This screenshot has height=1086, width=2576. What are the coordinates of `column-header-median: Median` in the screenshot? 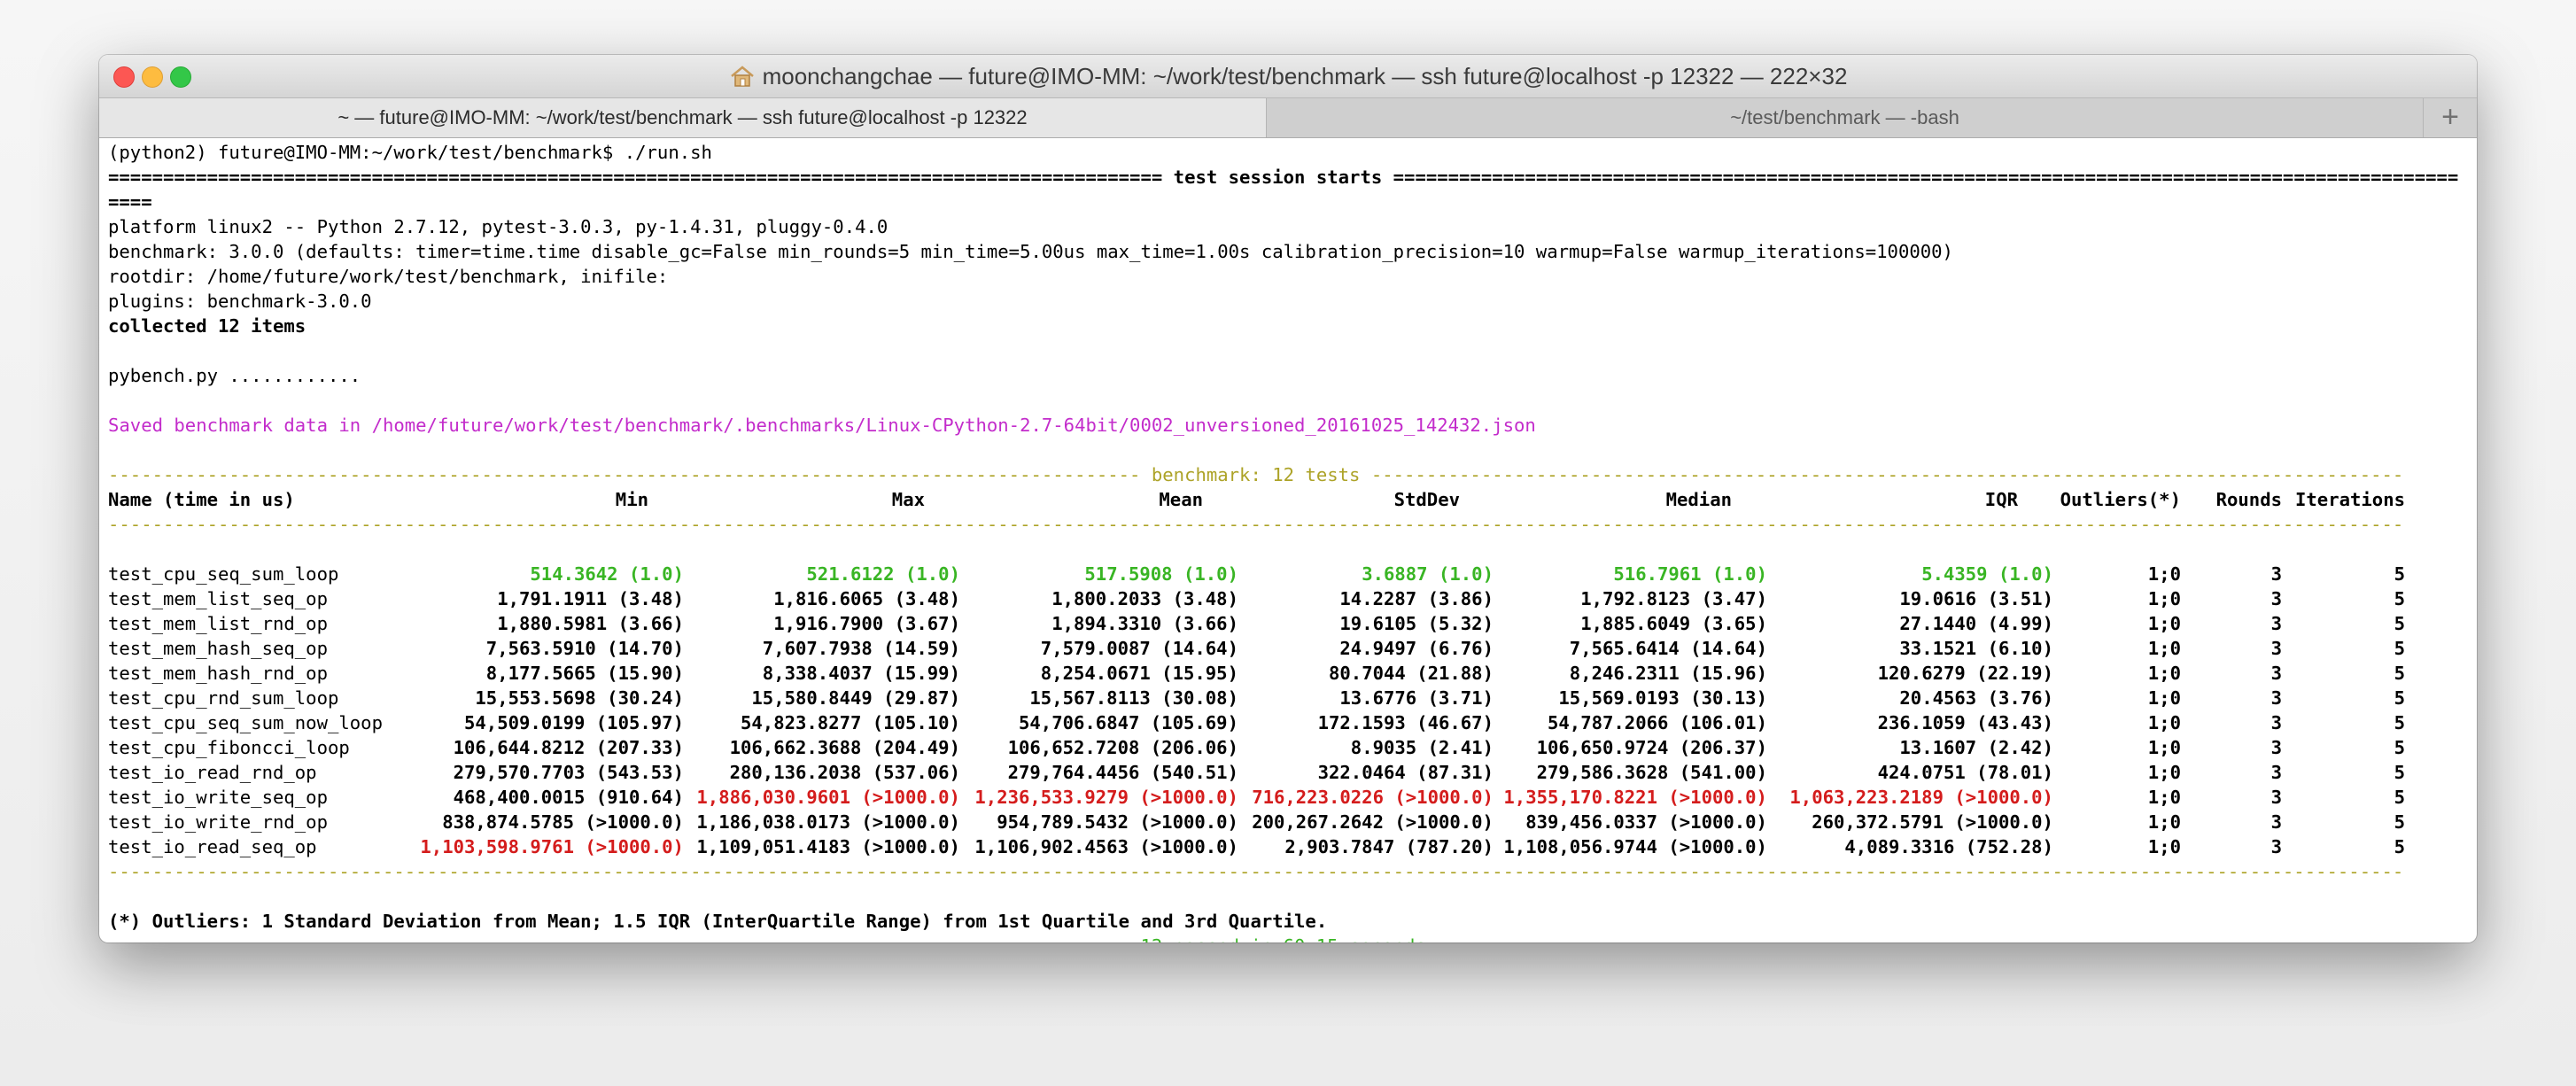 It's located at (1698, 499).